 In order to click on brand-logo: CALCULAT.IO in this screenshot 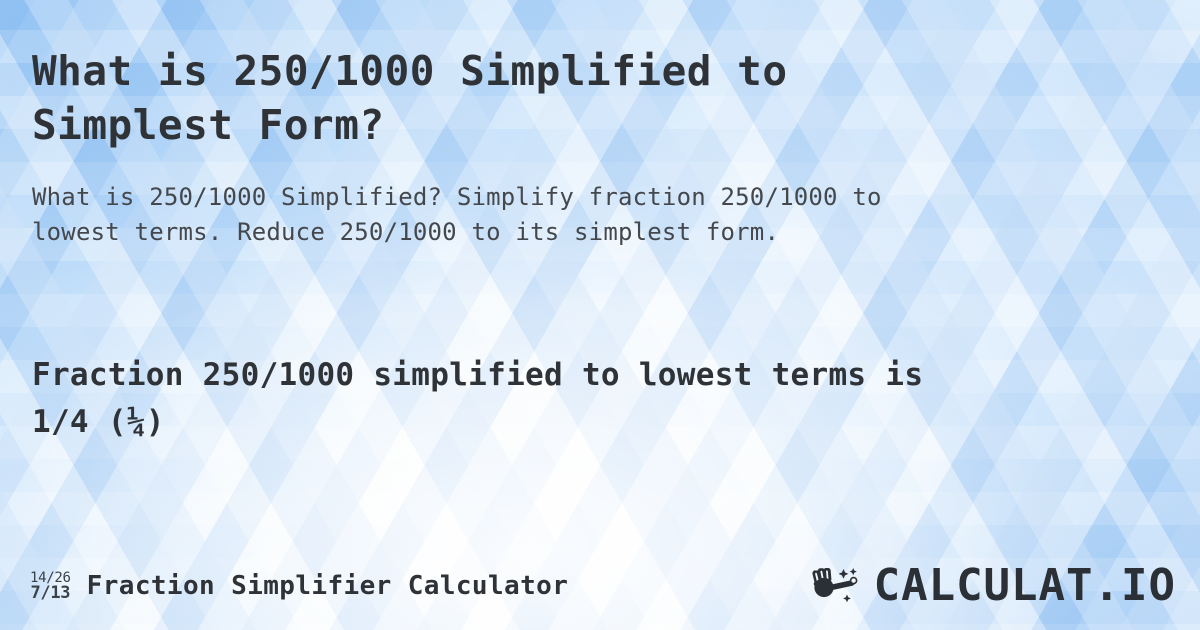, I will do `click(991, 586)`.